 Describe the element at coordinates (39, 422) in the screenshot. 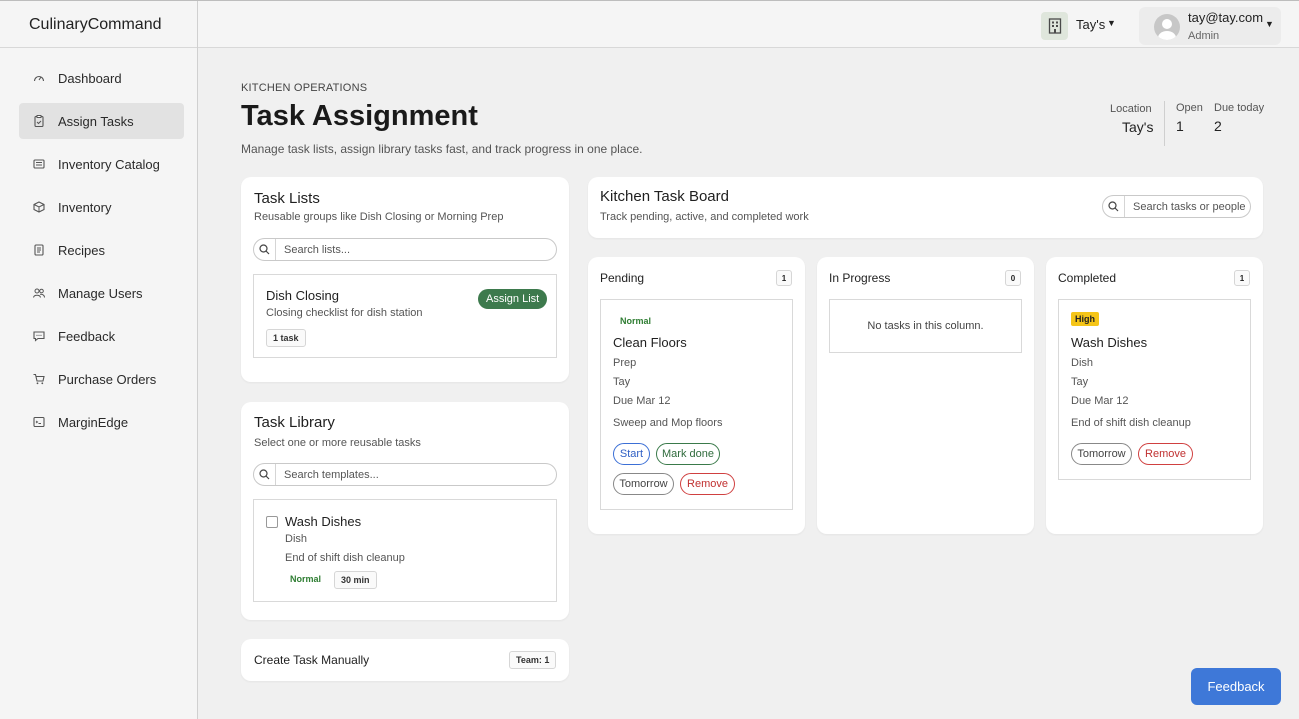

I see `terminal-icon` at that location.